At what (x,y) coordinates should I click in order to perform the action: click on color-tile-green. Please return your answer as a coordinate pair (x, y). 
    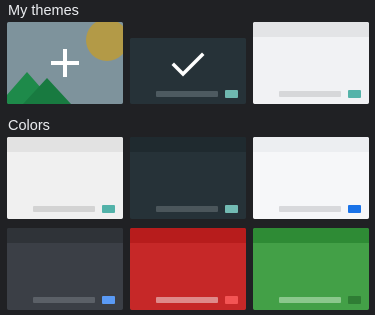
    Looking at the image, I should click on (311, 269).